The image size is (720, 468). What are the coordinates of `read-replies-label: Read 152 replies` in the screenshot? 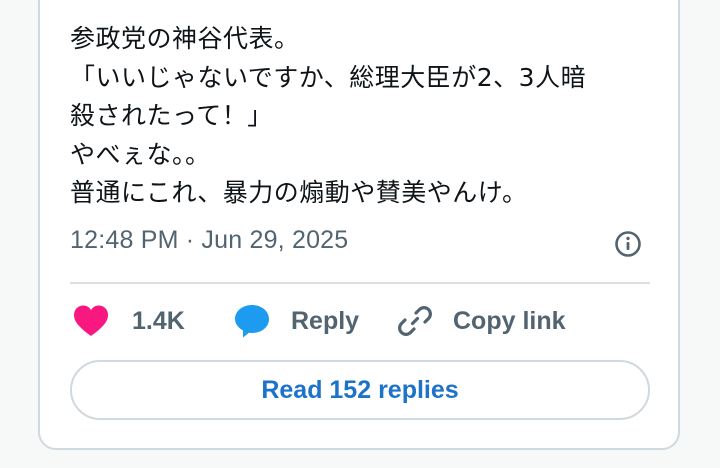 It's located at (360, 389).